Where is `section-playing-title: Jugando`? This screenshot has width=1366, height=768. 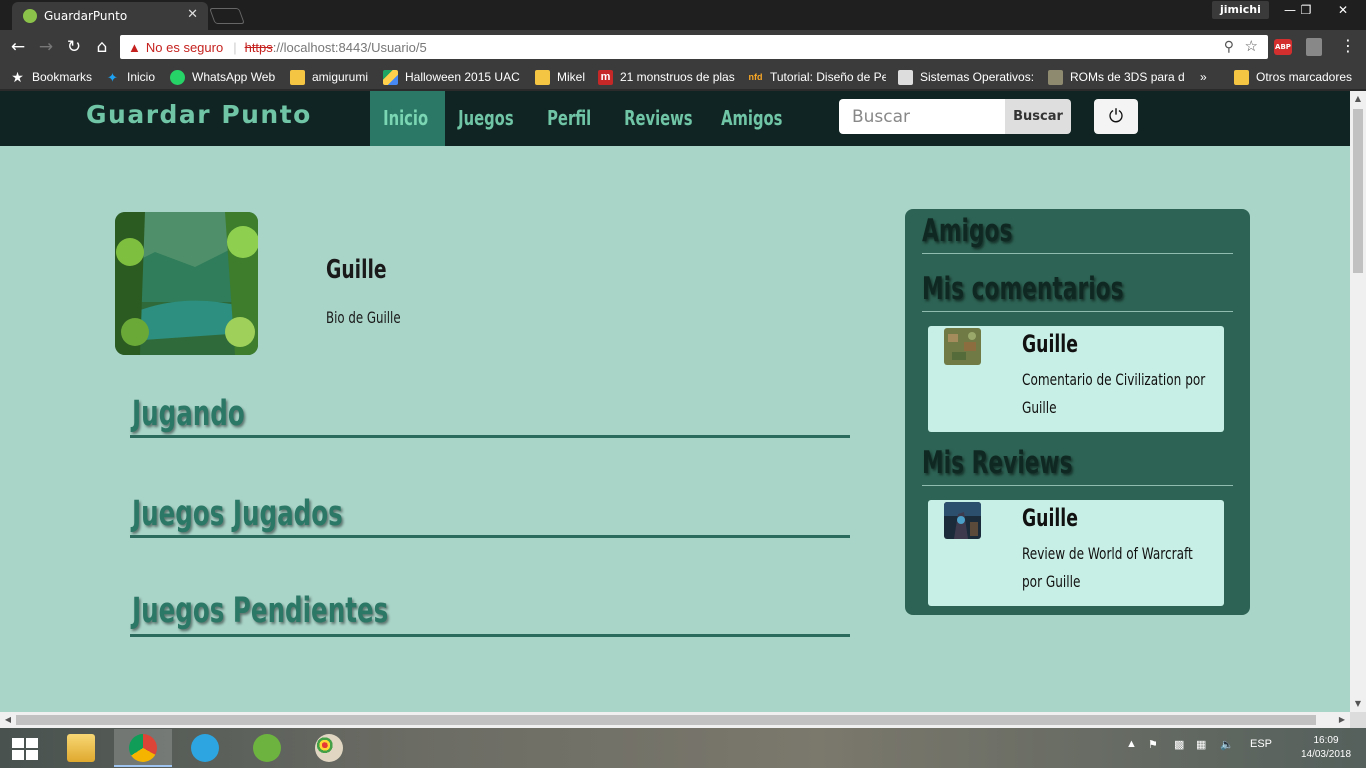 section-playing-title: Jugando is located at coordinates (188, 414).